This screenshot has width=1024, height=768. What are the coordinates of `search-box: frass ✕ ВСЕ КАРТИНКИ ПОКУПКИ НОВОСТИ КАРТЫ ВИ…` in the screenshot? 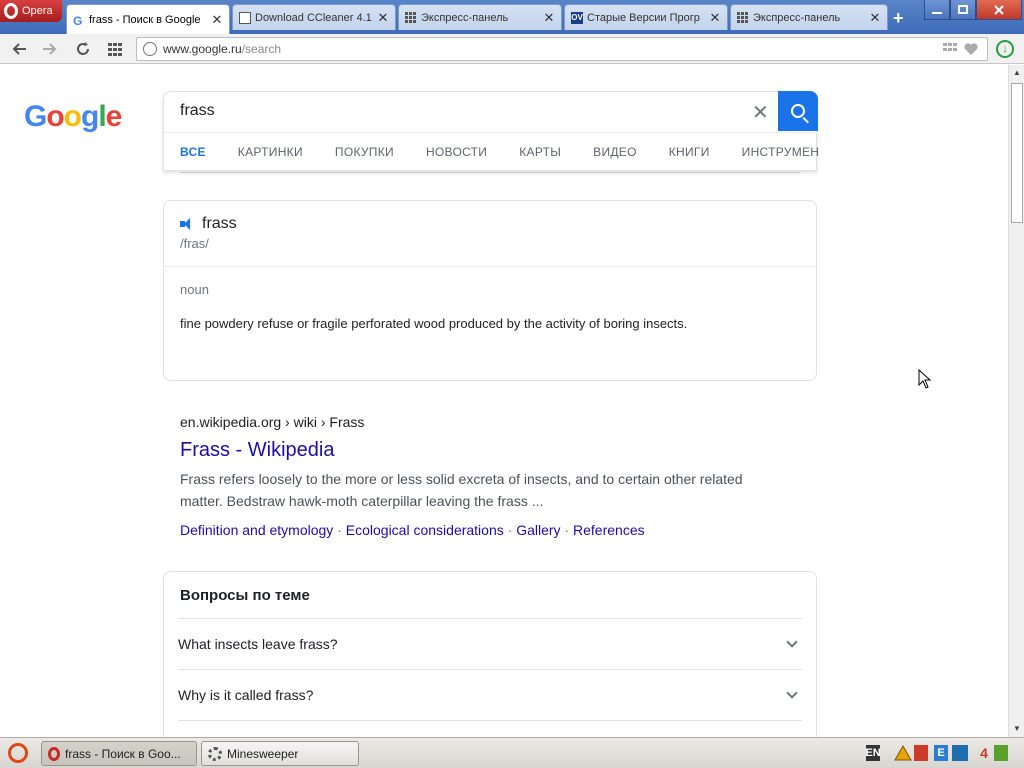 It's located at (490, 131).